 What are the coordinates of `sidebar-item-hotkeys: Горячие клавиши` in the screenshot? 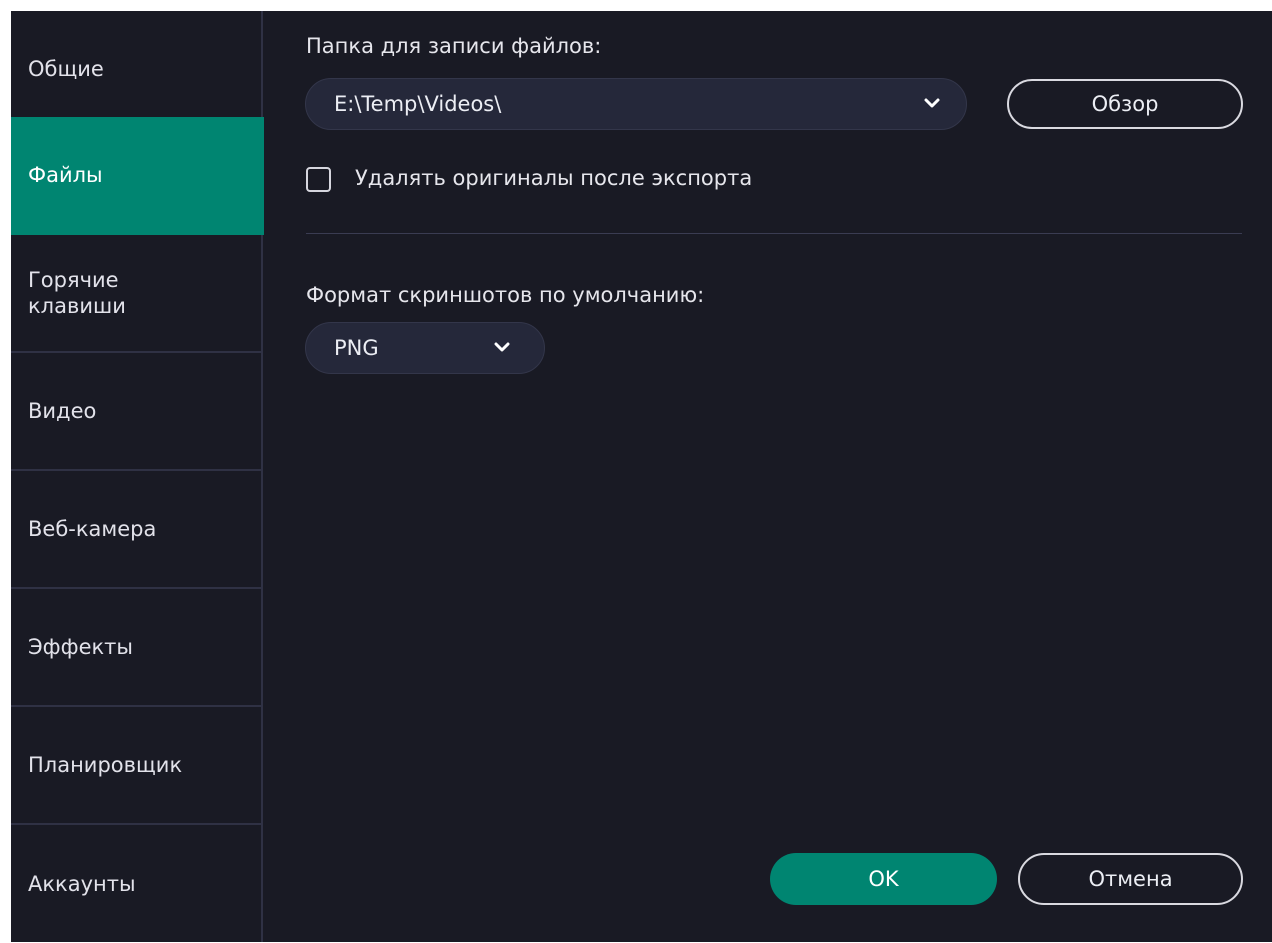 It's located at (137, 294).